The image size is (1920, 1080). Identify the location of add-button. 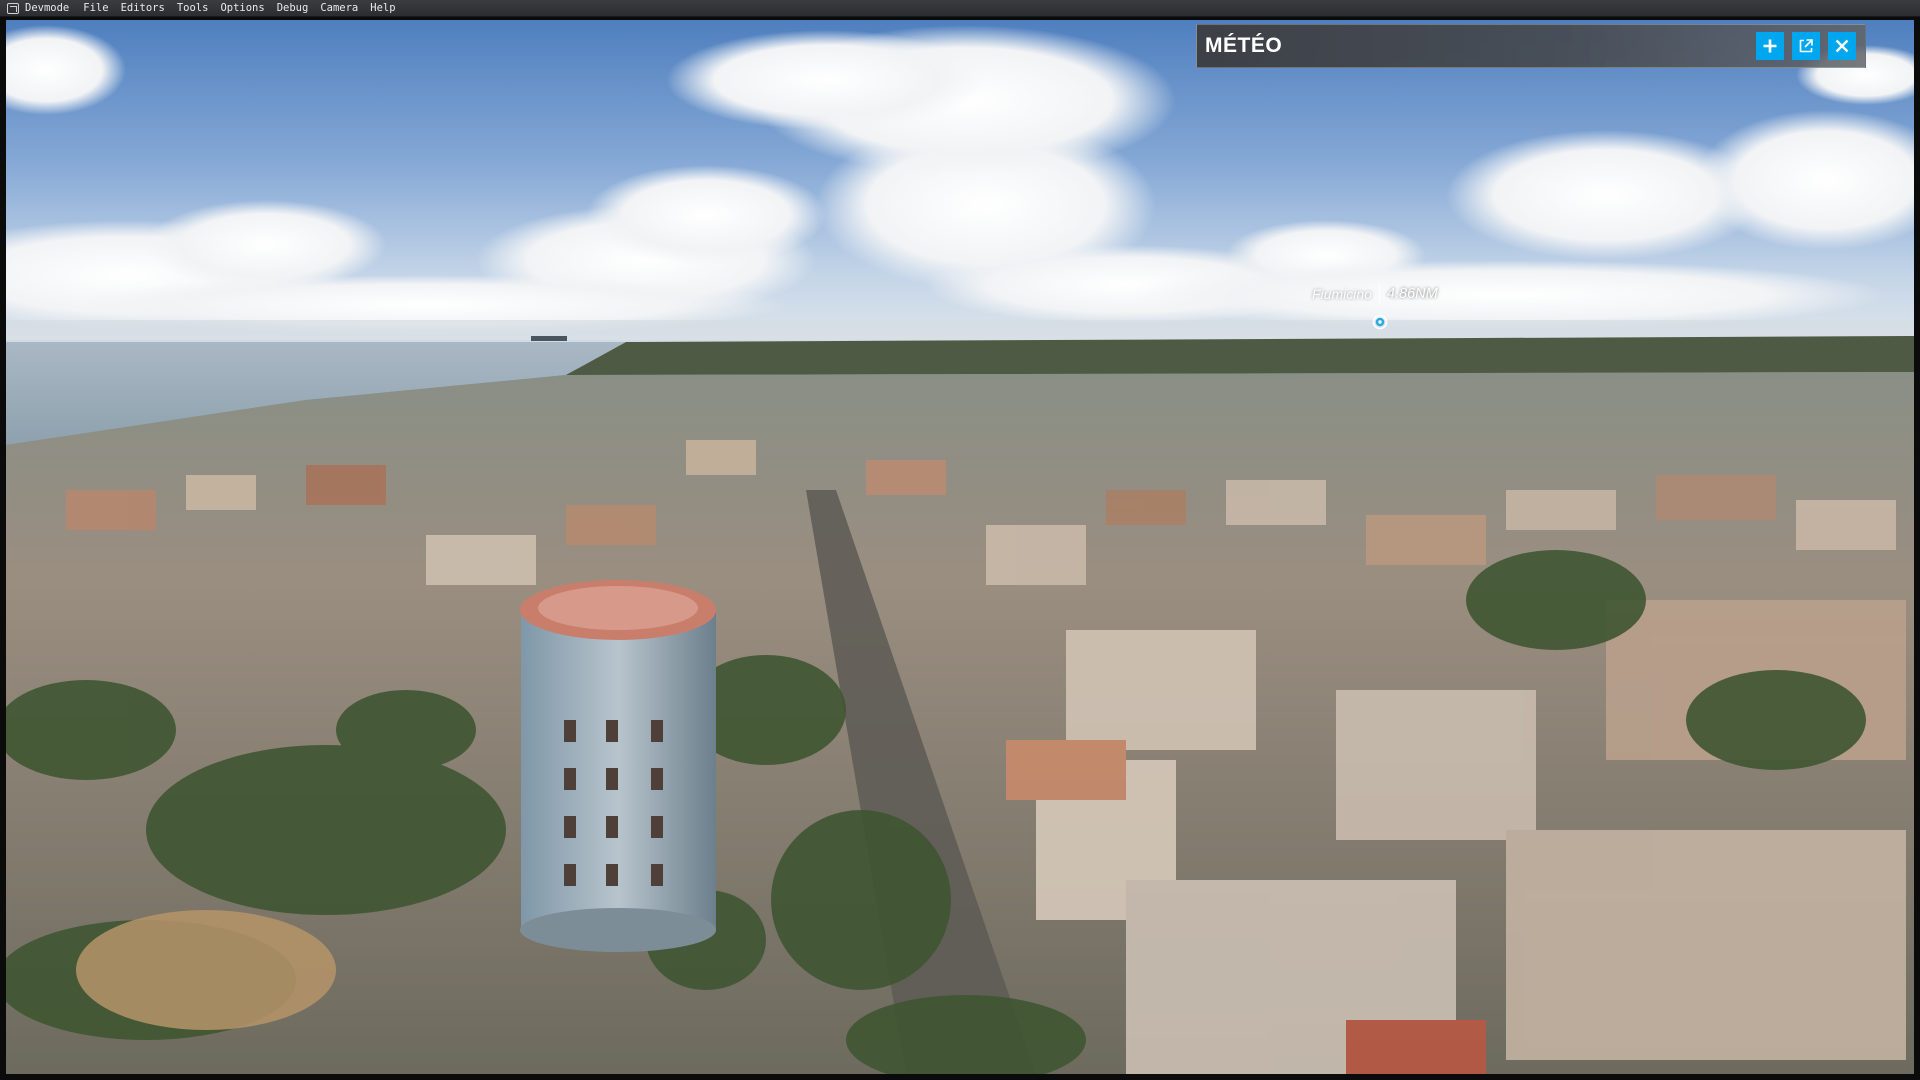
(1770, 46).